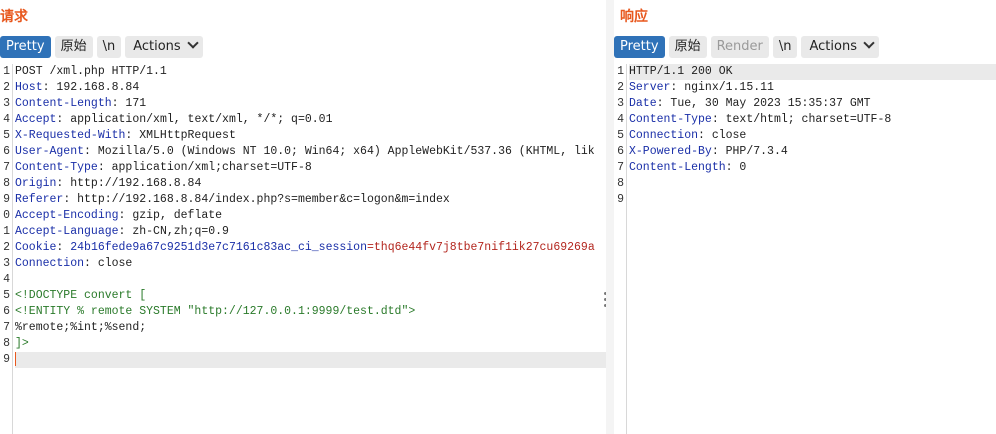 The width and height of the screenshot is (996, 434). Describe the element at coordinates (6, 119) in the screenshot. I see `line-number: 4` at that location.